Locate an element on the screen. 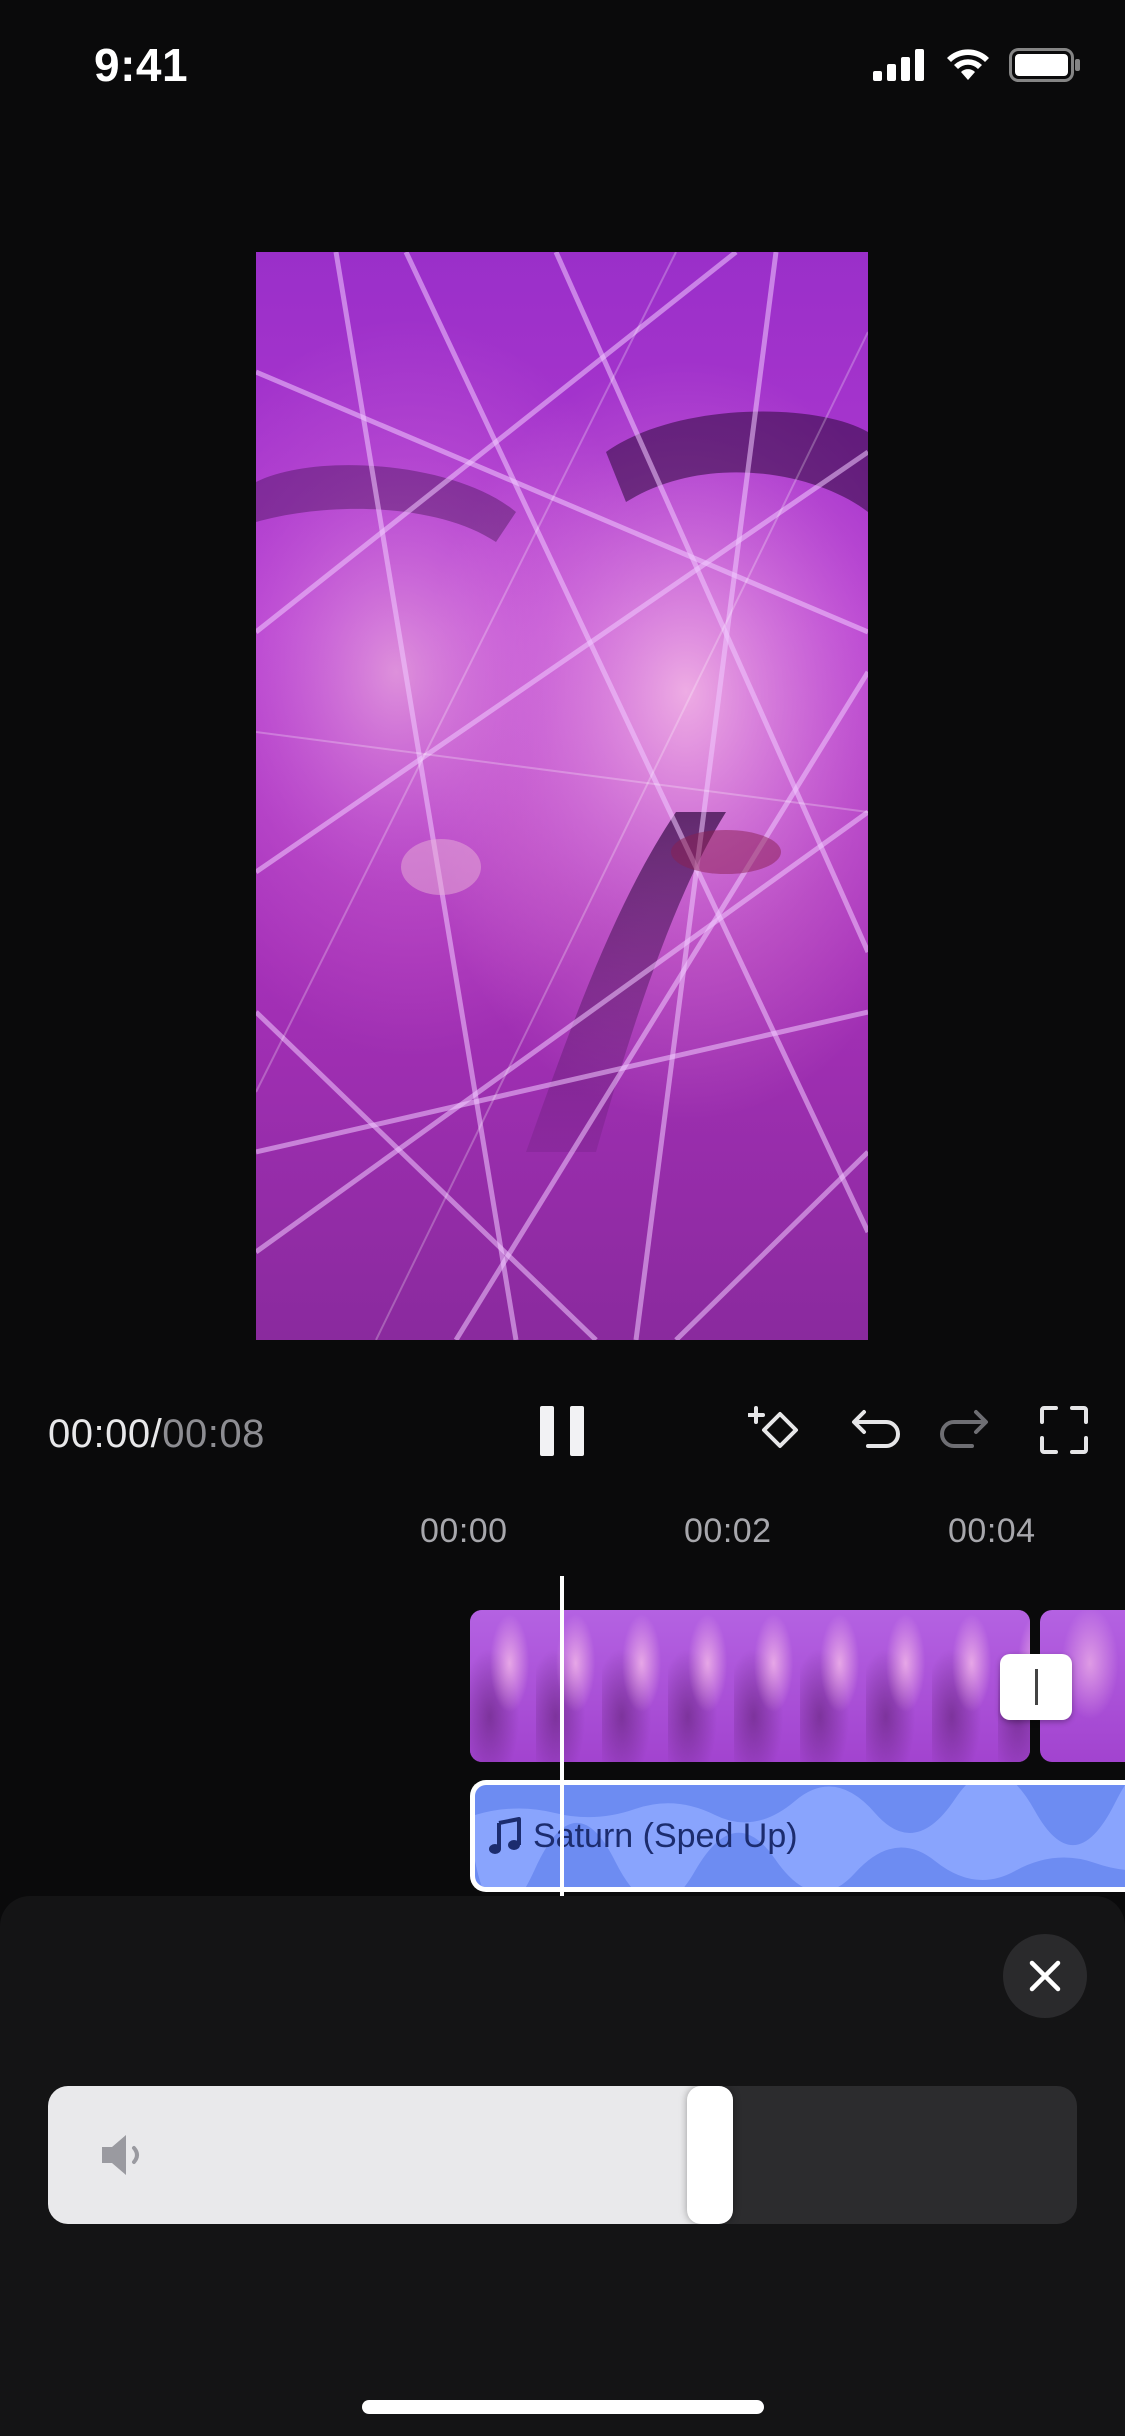 Image resolution: width=1125 pixels, height=2436 pixels. wifi-icon is located at coordinates (968, 64).